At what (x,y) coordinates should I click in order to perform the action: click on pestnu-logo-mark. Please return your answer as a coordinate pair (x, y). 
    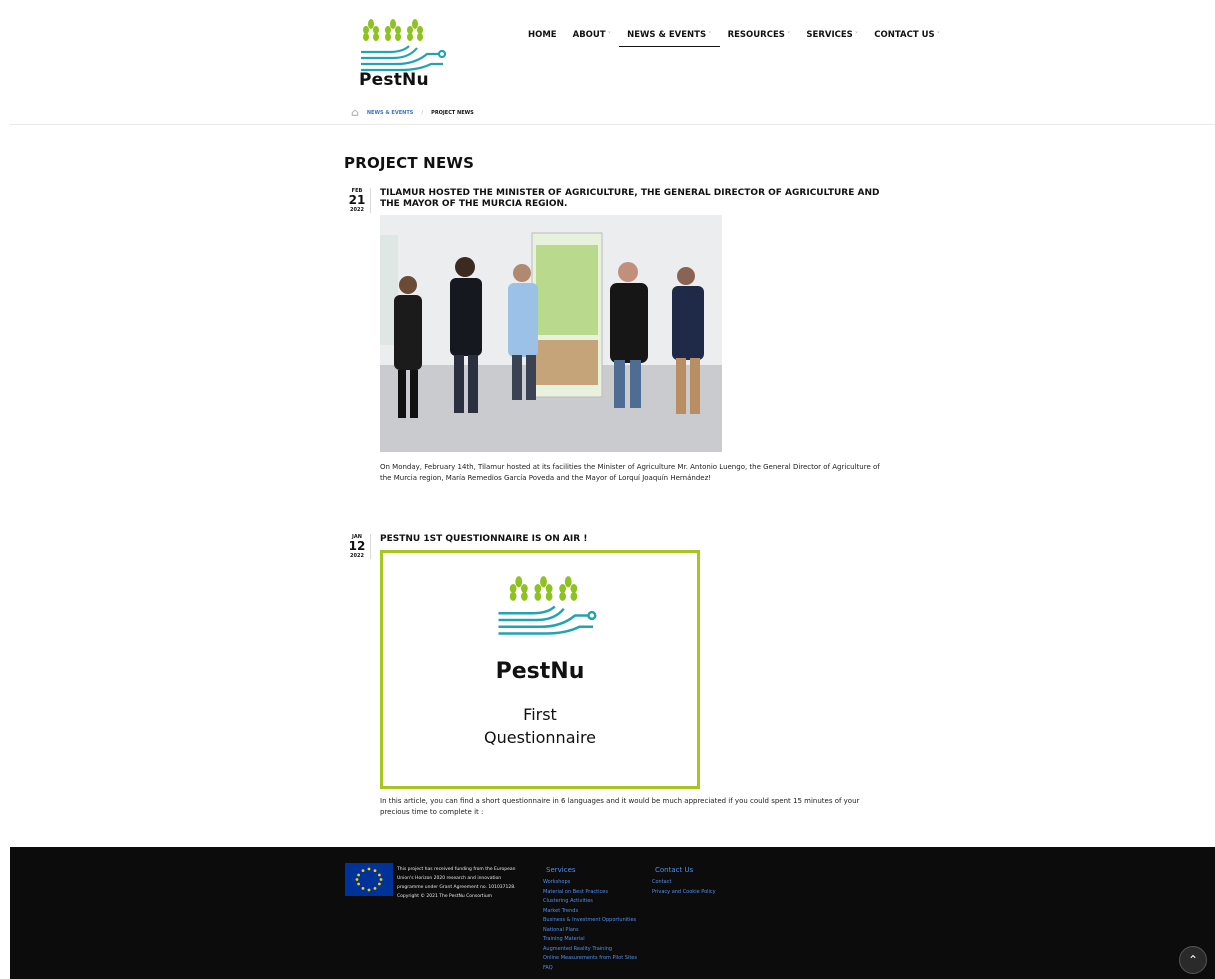
    Looking at the image, I should click on (547, 605).